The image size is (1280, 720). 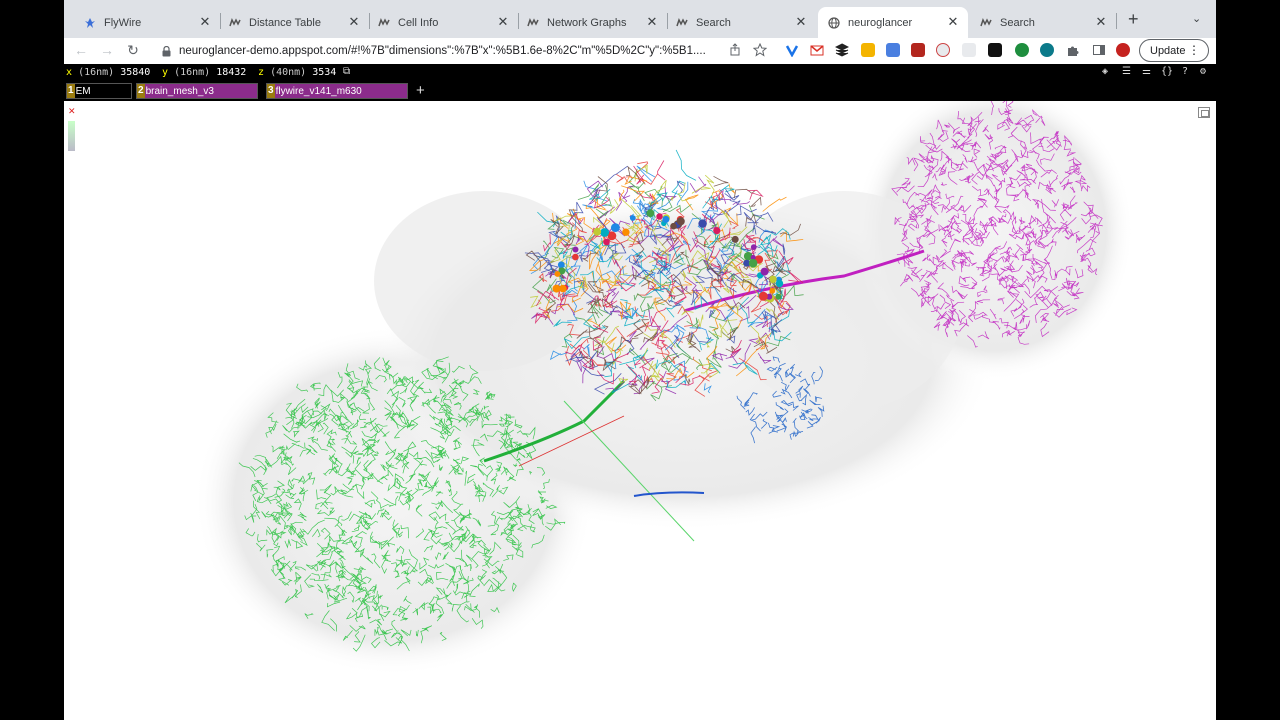 What do you see at coordinates (1204, 112) in the screenshot?
I see `maximize-icon` at bounding box center [1204, 112].